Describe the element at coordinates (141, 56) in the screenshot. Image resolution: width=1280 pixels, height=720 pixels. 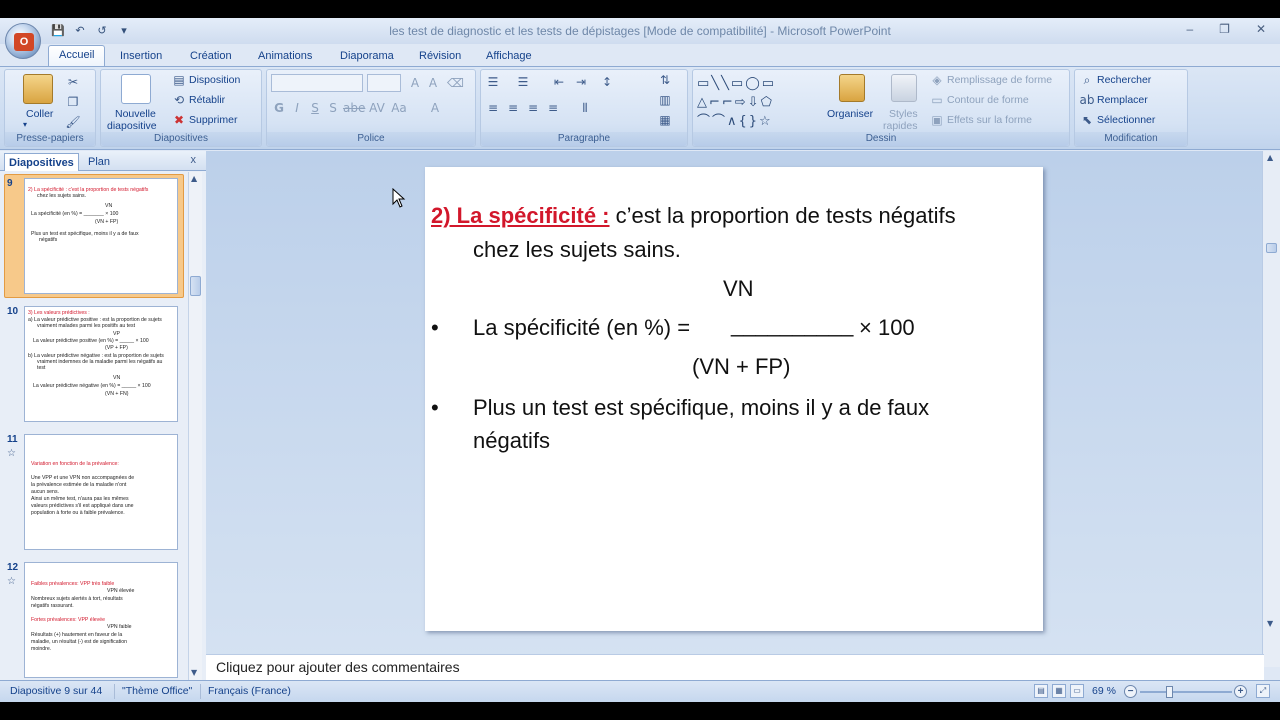
I see `tab-insertion: Insertion` at that location.